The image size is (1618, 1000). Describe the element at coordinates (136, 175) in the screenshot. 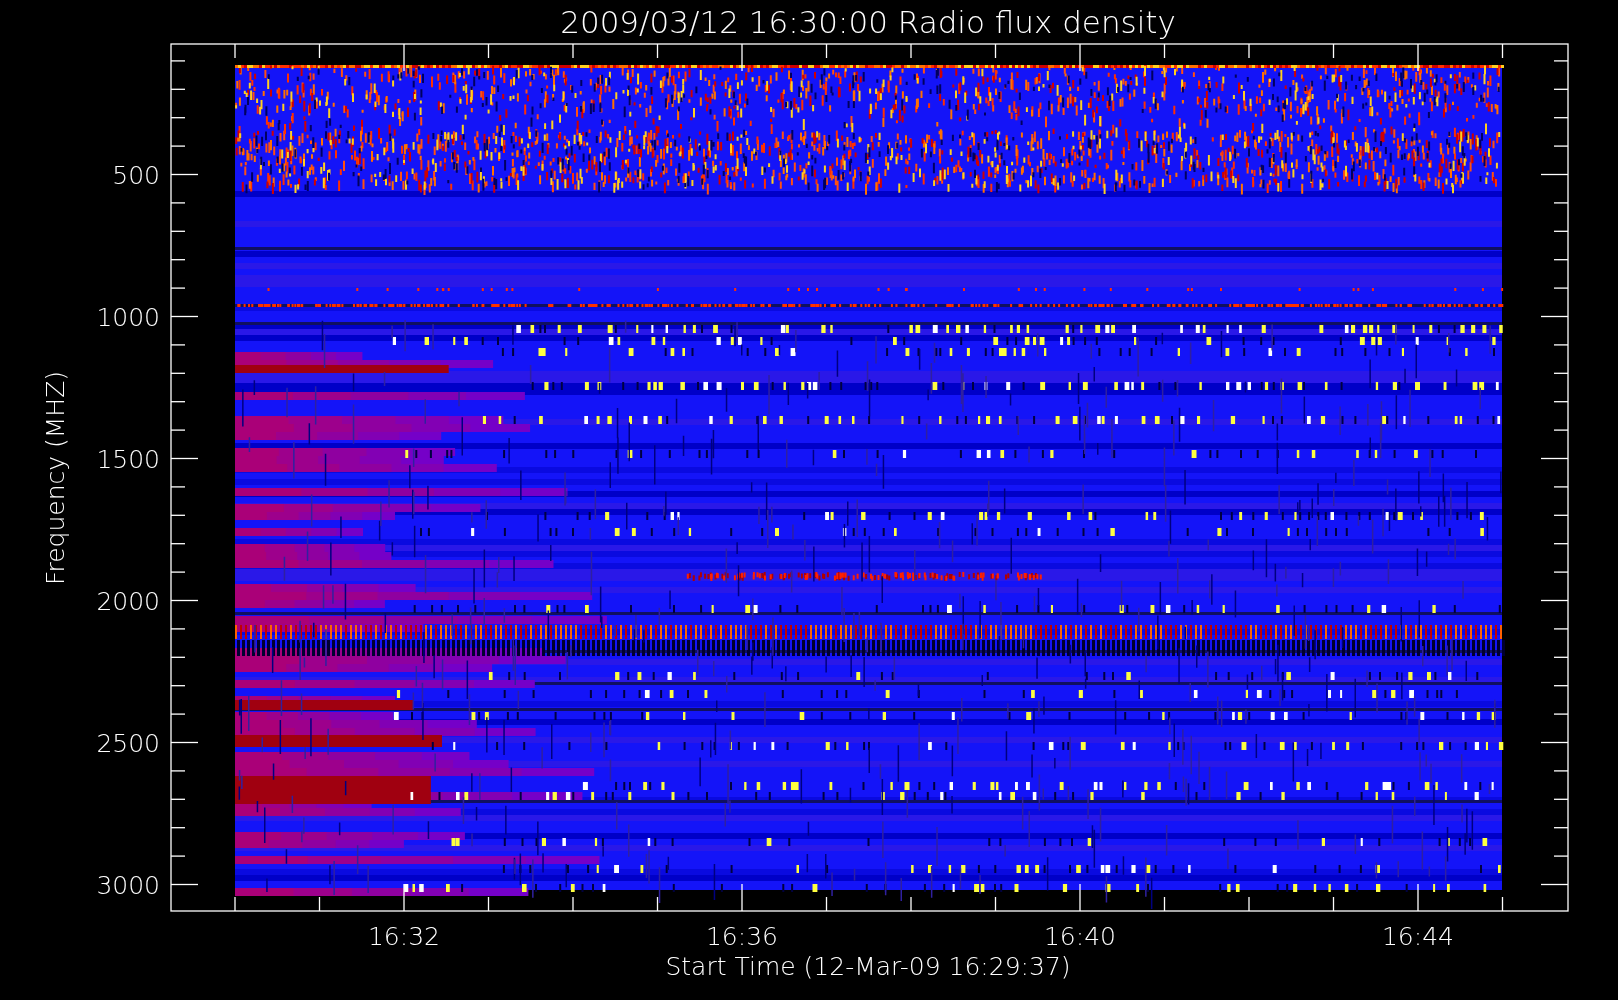

I see `y-tick-label: 500` at that location.